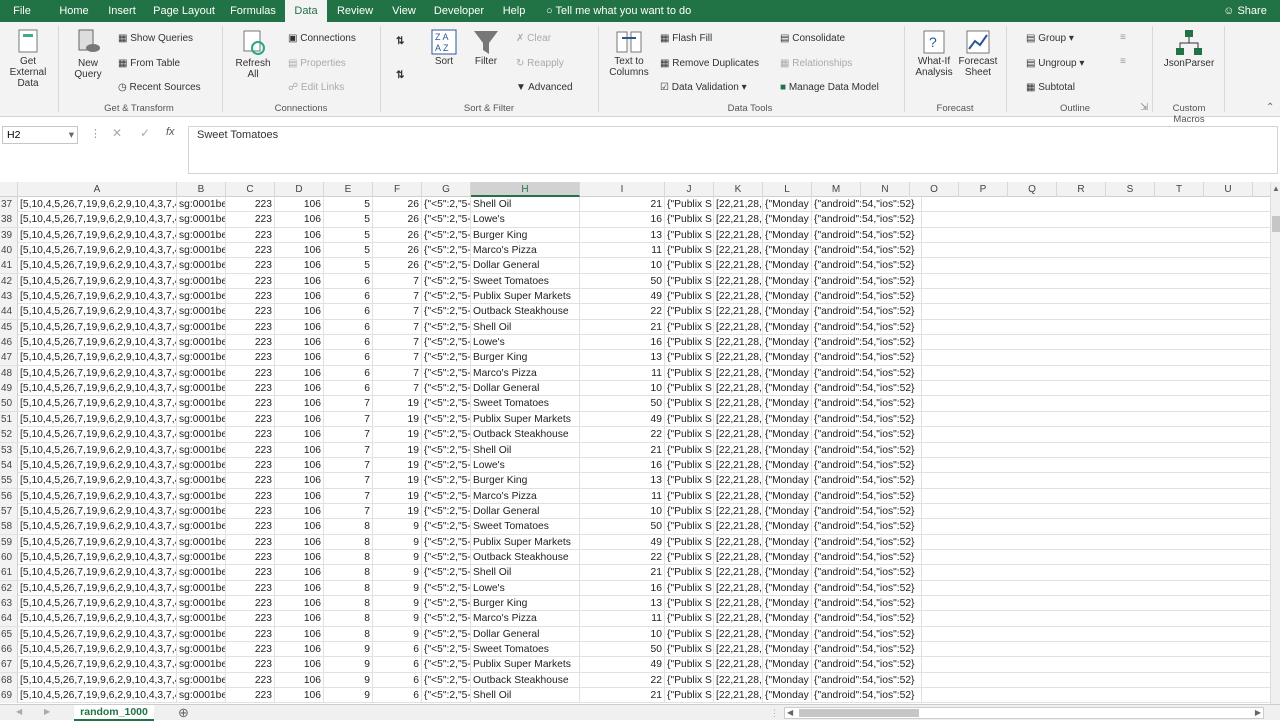  Describe the element at coordinates (1258, 712) in the screenshot. I see `scroll-right-icon: ▶` at that location.